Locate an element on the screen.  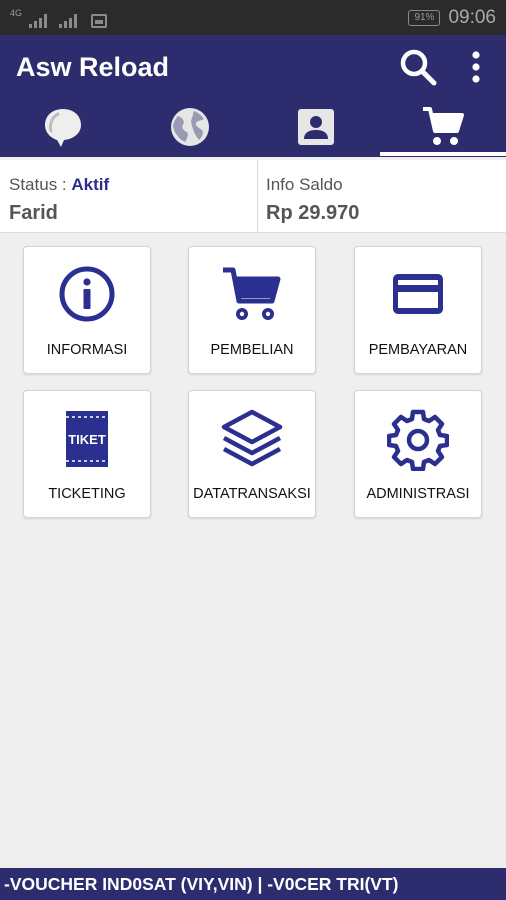
app-bar: Asw Reload is located at coordinates (253, 96).